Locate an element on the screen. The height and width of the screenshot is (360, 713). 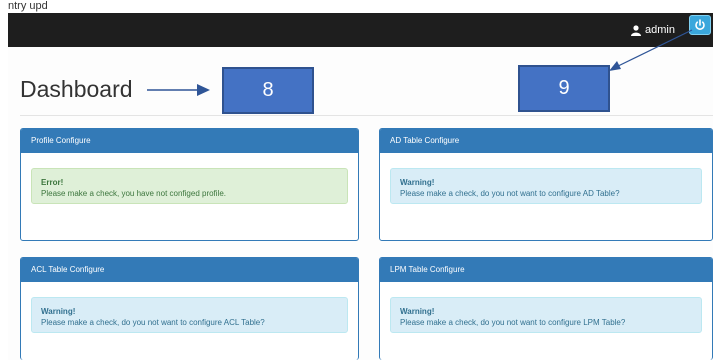
panel-heading: ACL Table Configure is located at coordinates (189, 270).